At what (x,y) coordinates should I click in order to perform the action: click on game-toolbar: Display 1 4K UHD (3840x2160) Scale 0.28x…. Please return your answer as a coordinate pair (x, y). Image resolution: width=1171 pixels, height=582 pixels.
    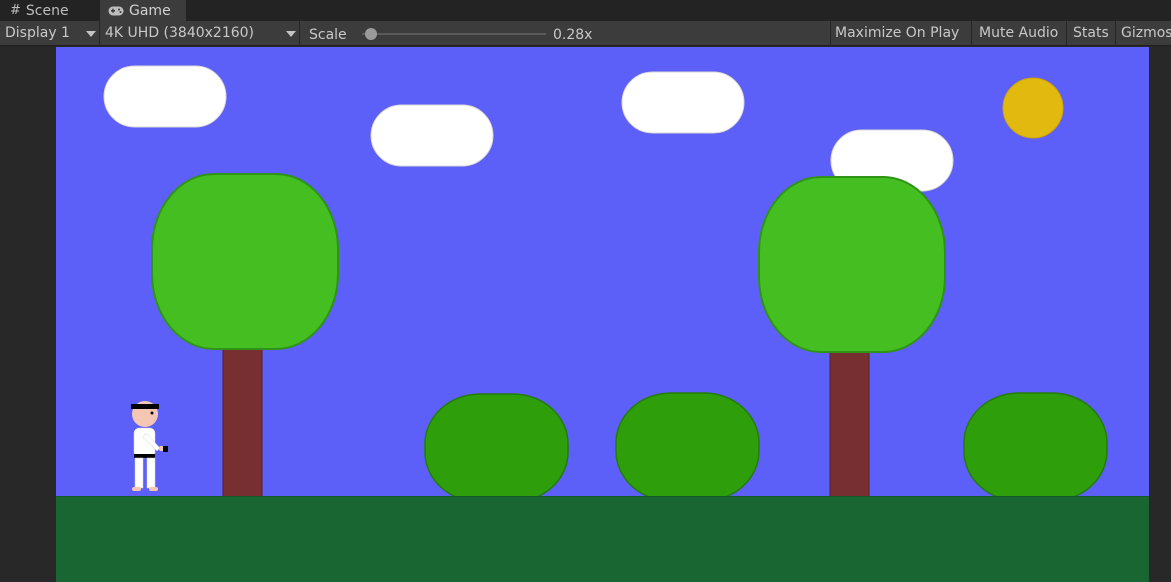
    Looking at the image, I should click on (585, 33).